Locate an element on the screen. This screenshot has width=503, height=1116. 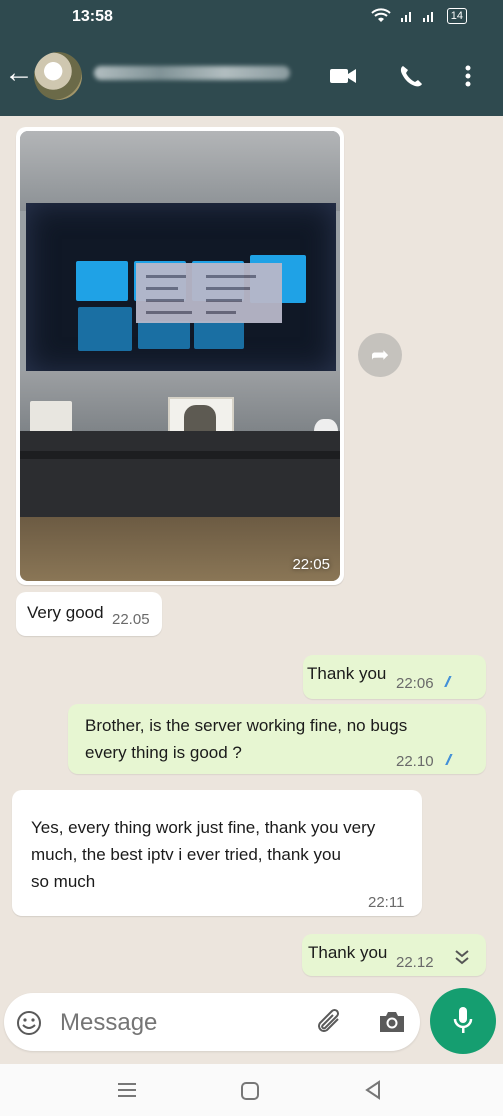
forward-button: ➦ is located at coordinates (380, 355).